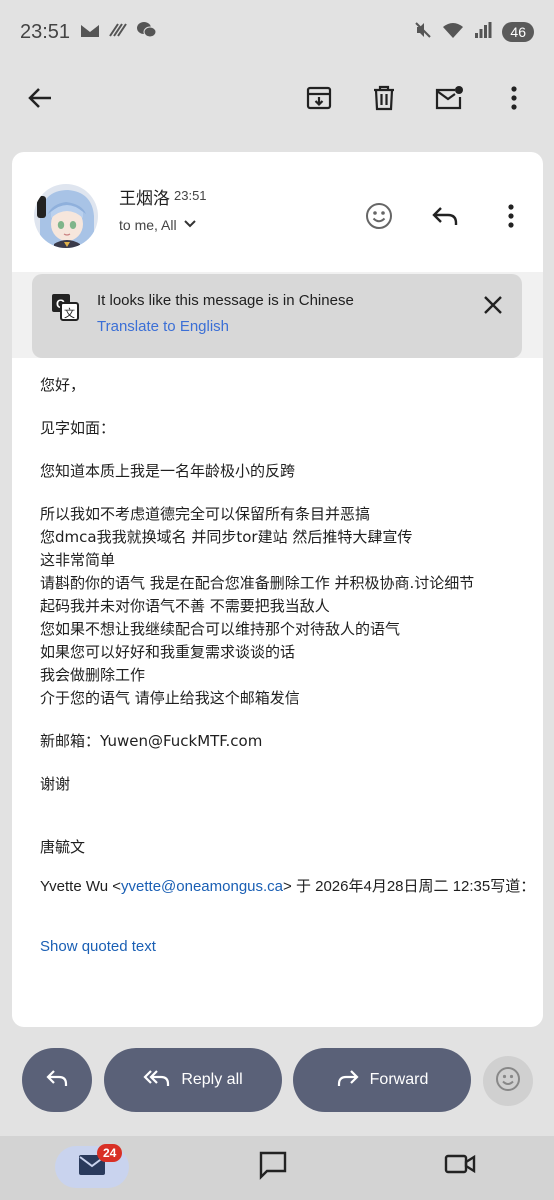  Describe the element at coordinates (277, 32) in the screenshot. I see `status-bar: 23:51 46` at that location.